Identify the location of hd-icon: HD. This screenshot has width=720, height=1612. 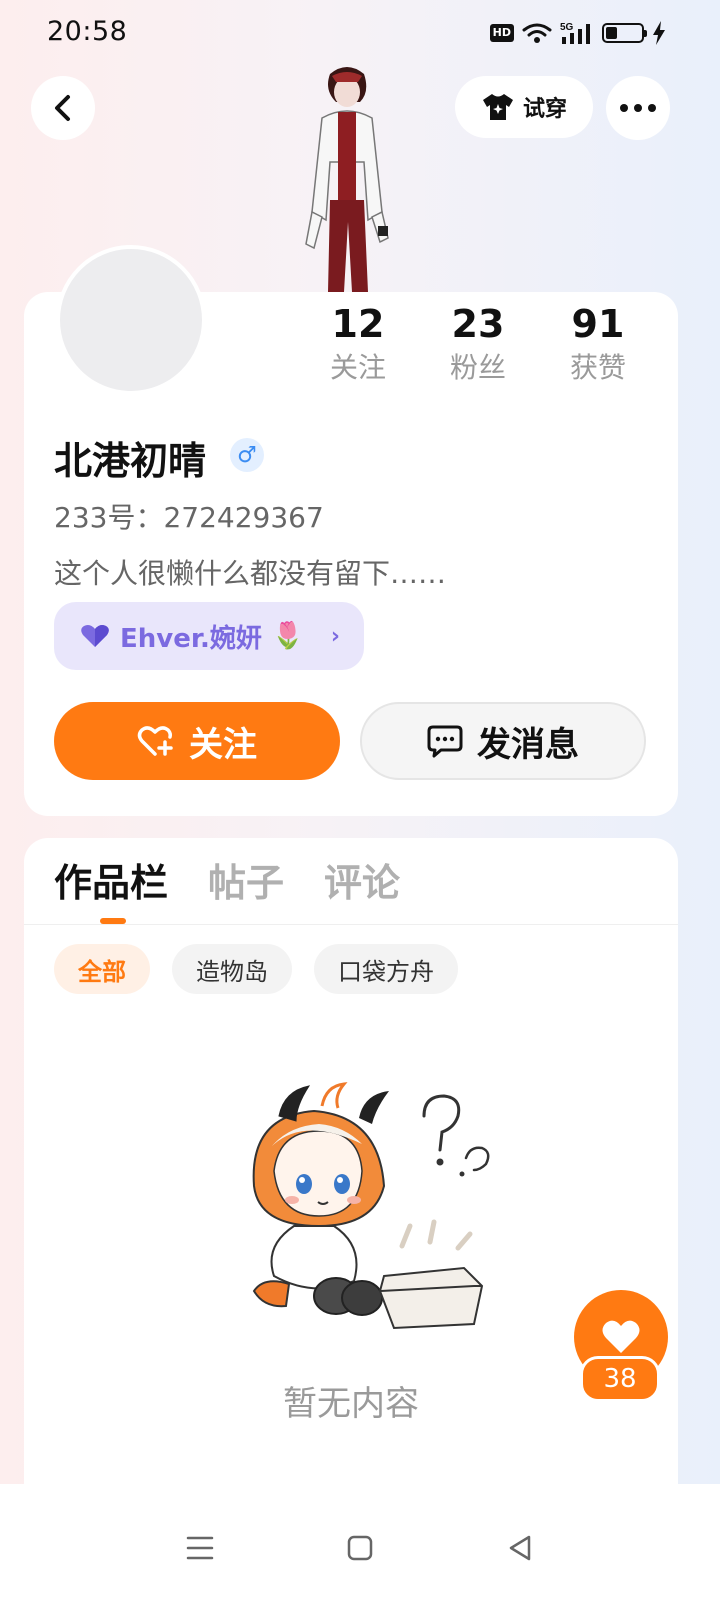
(501, 33).